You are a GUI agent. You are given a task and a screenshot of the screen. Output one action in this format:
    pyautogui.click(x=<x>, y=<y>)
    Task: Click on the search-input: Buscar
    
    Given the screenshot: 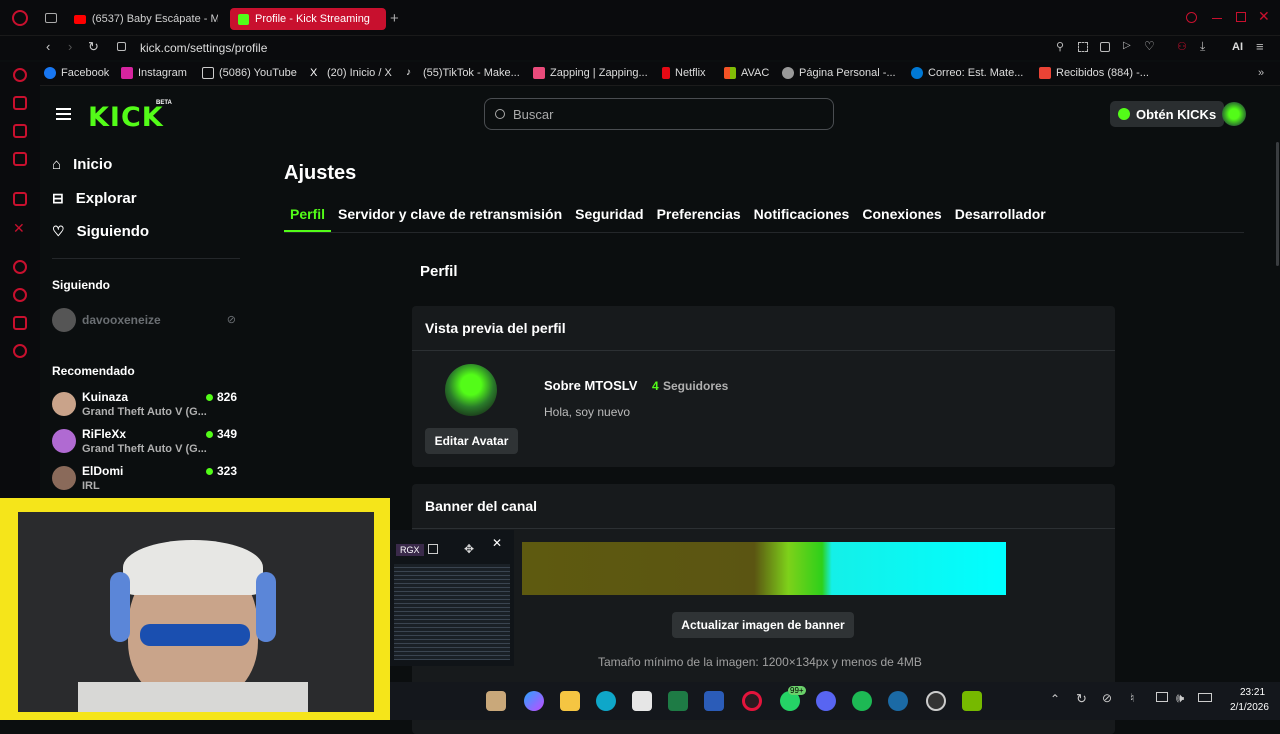 What is the action you would take?
    pyautogui.click(x=659, y=114)
    